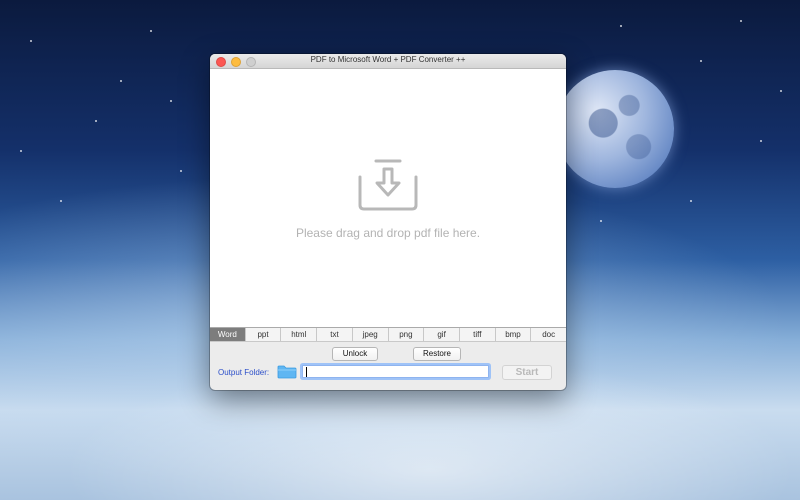 The width and height of the screenshot is (800, 500). I want to click on tab-txt: txt, so click(335, 334).